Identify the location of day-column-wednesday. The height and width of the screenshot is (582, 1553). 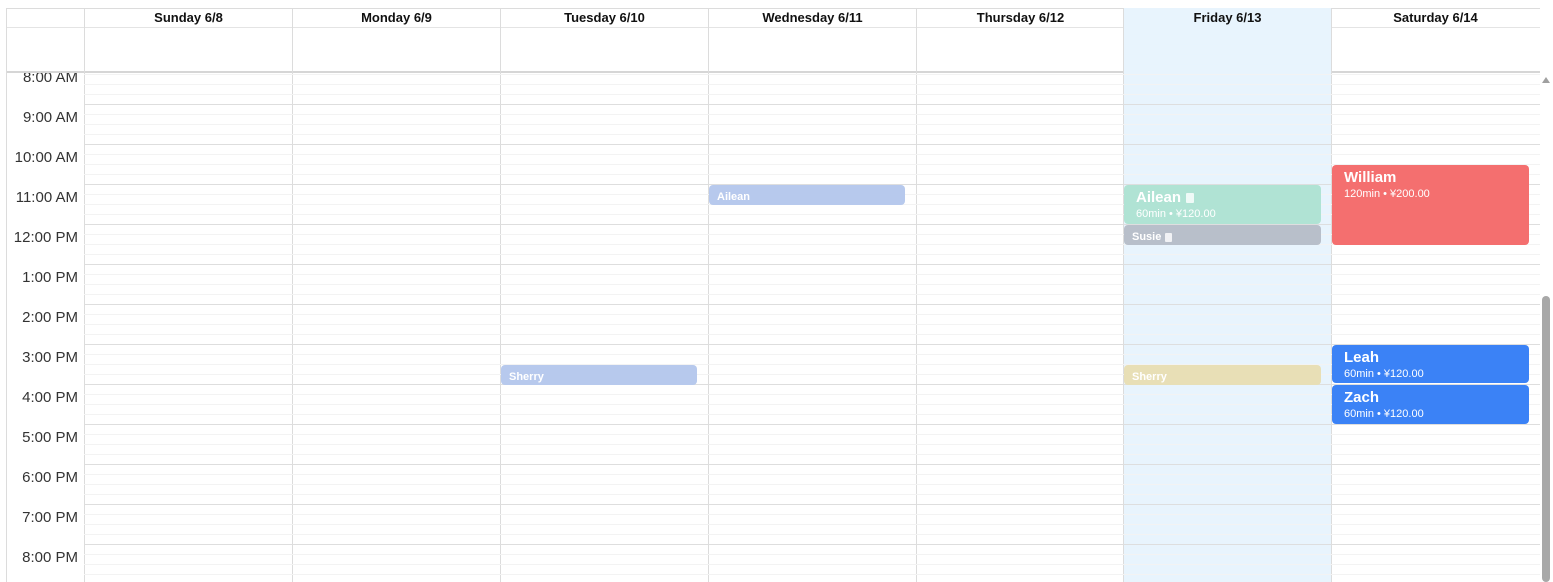
(812, 327).